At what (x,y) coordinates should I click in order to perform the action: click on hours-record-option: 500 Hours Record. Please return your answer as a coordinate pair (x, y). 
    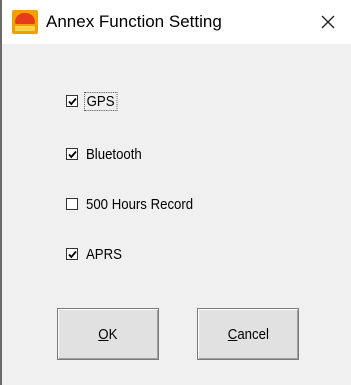
    Looking at the image, I should click on (137, 204).